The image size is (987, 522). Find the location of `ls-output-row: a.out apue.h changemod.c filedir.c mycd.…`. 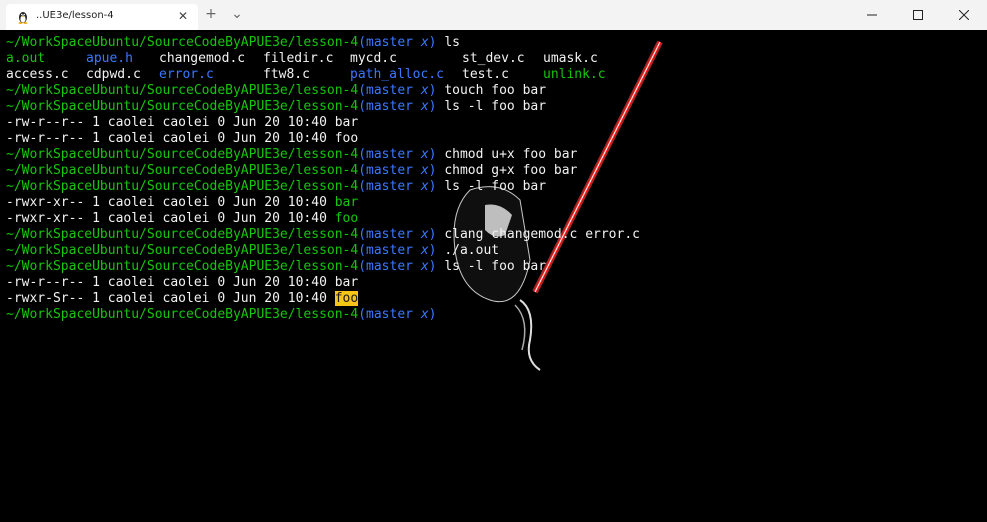

ls-output-row: a.out apue.h changemod.c filedir.c mycd.… is located at coordinates (323, 59).